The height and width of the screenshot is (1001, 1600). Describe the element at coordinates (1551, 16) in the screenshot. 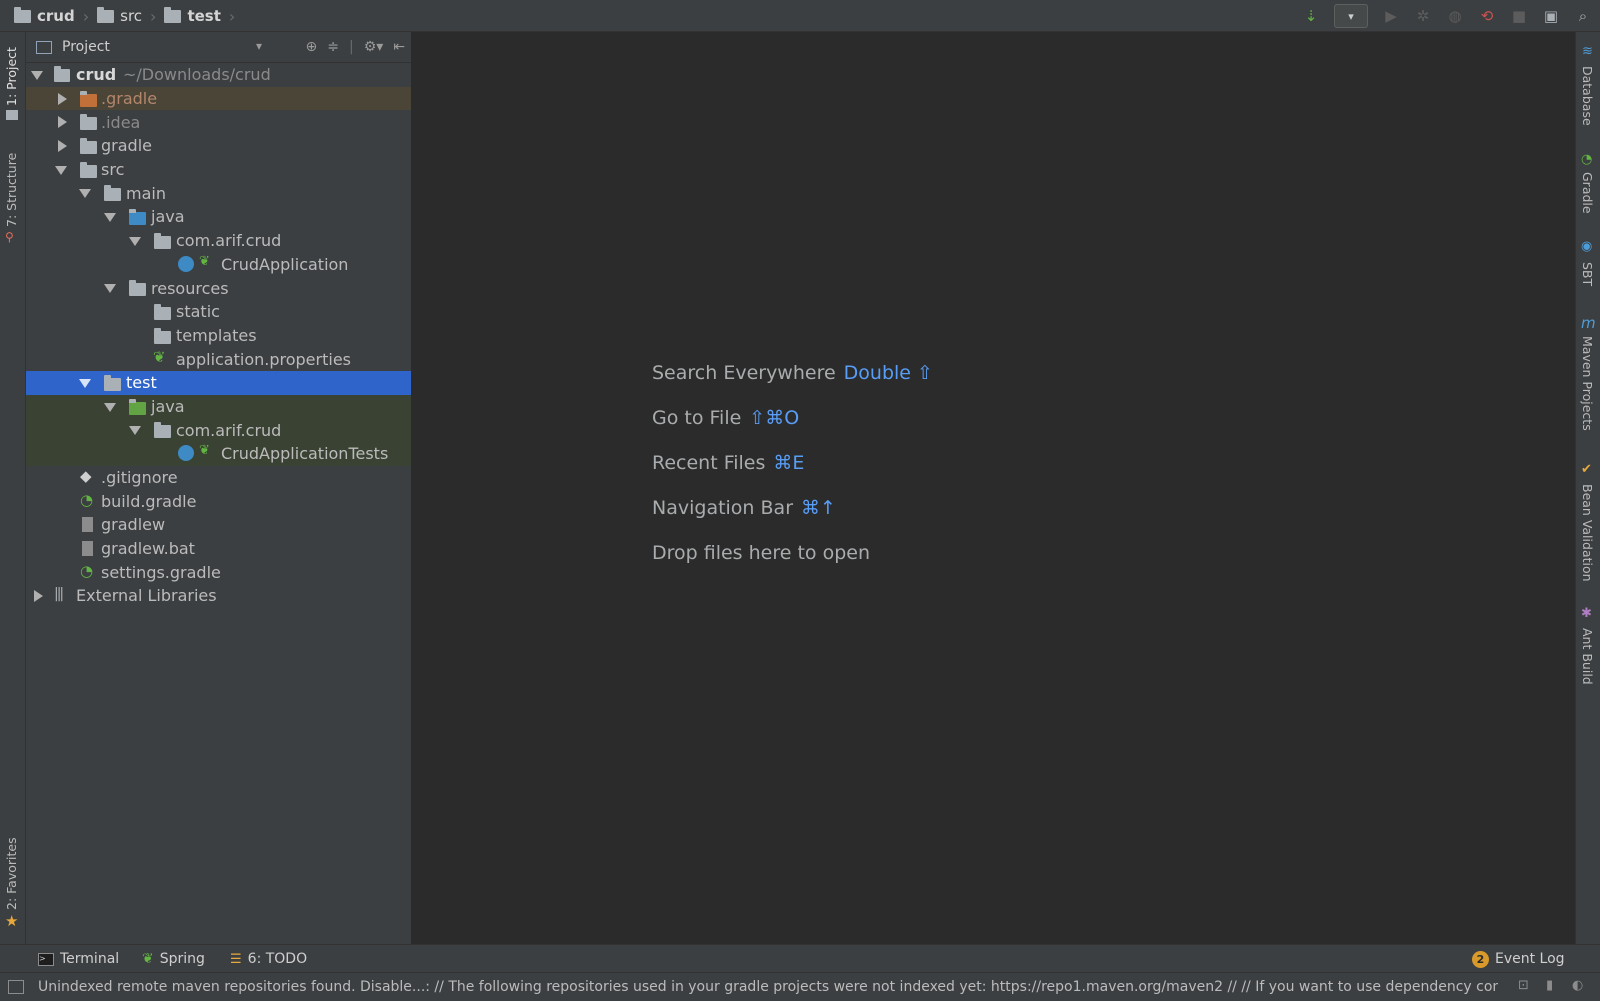

I see `project-structure-icon: ▣` at that location.